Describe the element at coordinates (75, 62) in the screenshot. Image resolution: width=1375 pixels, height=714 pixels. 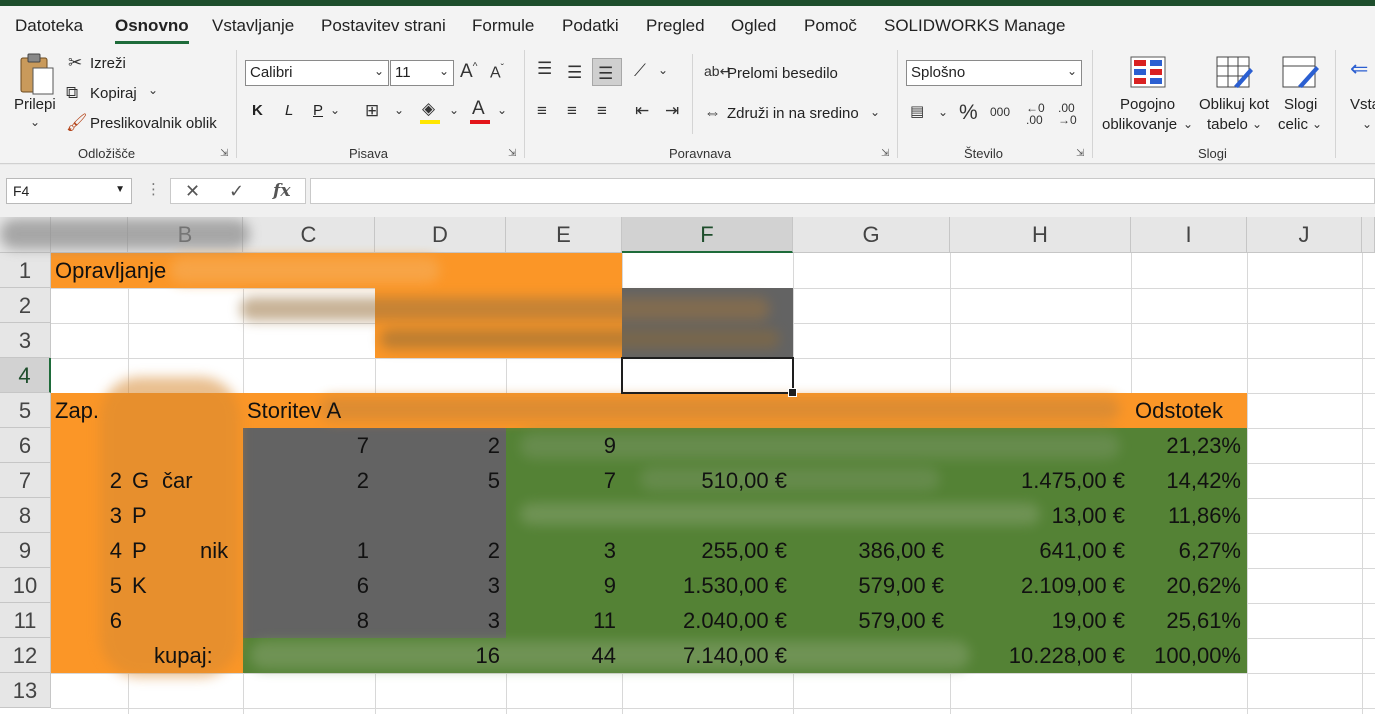
I see `scissors-icon: ✂` at that location.